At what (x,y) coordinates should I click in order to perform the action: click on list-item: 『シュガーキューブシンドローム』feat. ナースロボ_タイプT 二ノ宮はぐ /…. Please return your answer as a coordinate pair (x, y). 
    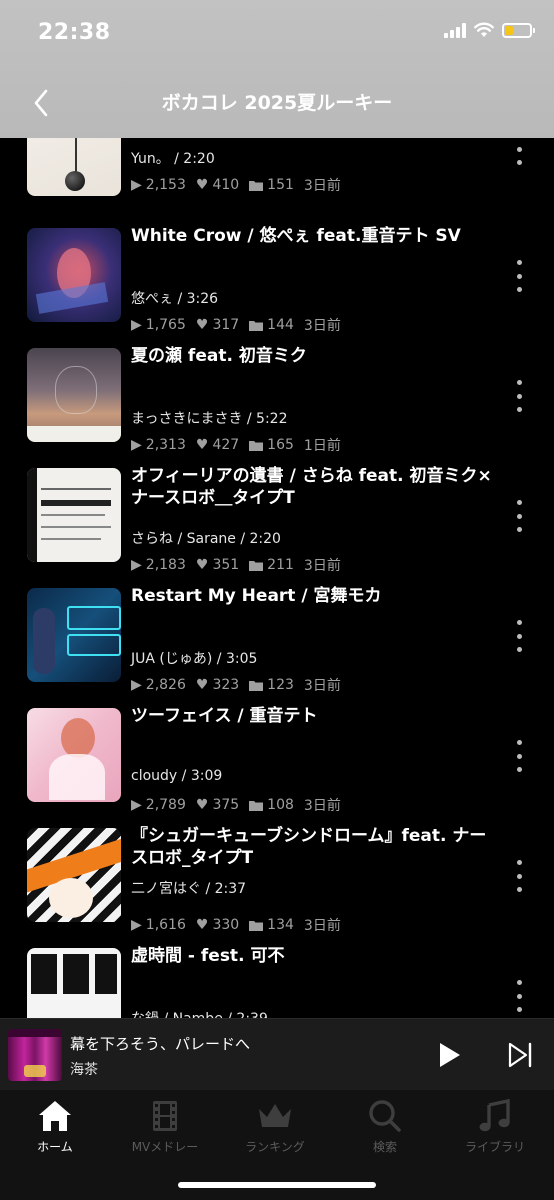
    Looking at the image, I should click on (277, 880).